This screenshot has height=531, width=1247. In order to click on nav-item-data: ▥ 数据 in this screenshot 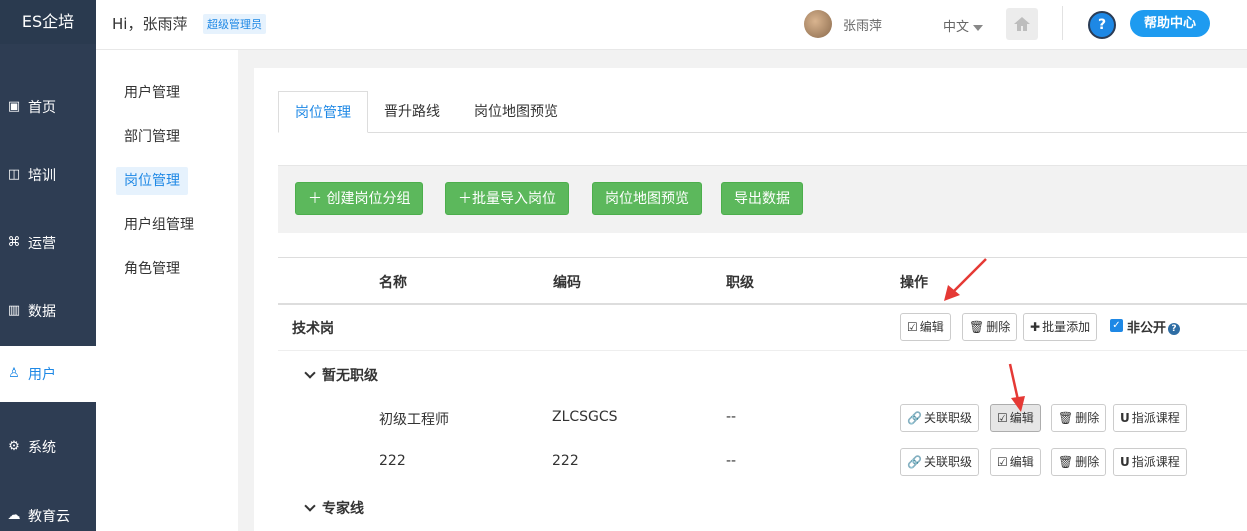, I will do `click(48, 311)`.